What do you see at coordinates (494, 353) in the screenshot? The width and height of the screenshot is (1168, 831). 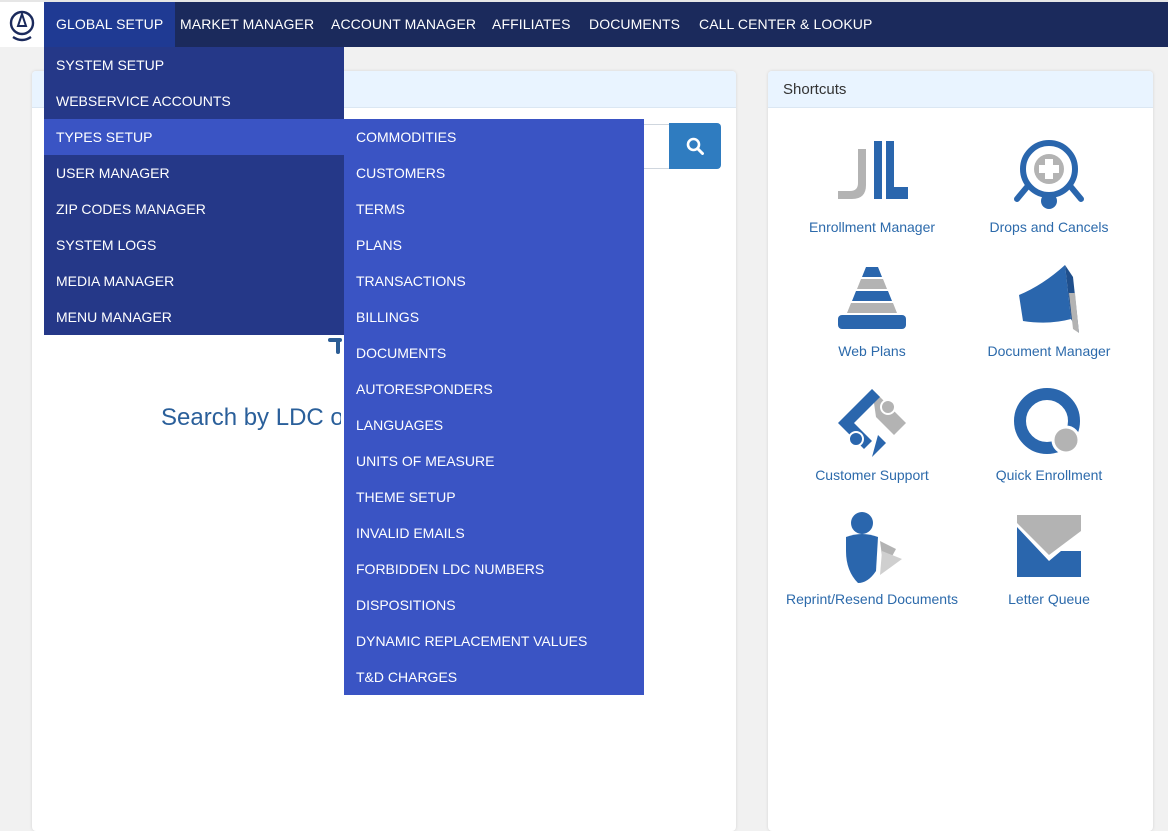 I see `submenu-item-documents: DOCUMENTS` at bounding box center [494, 353].